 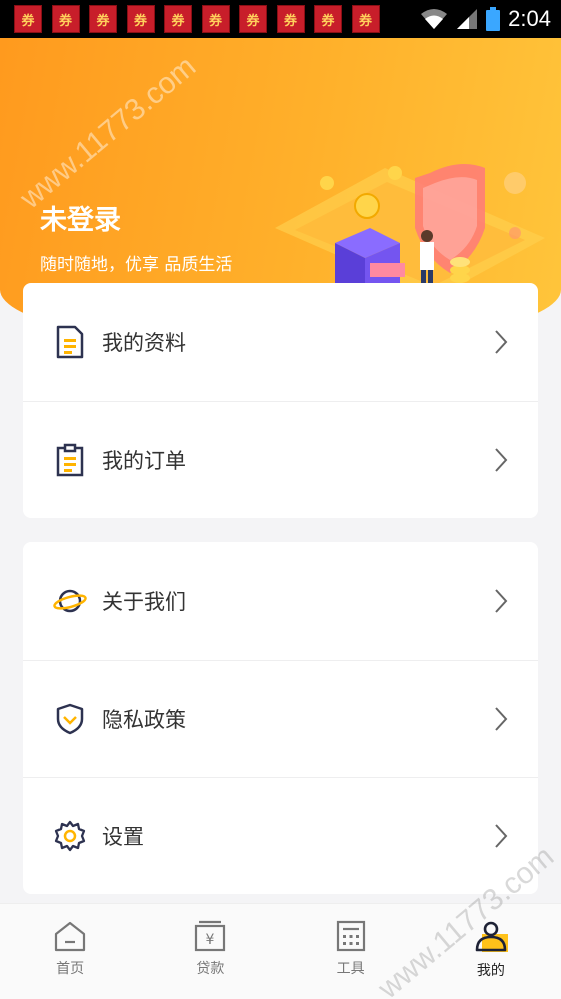 What do you see at coordinates (529, 18) in the screenshot?
I see `clock: 2:04` at bounding box center [529, 18].